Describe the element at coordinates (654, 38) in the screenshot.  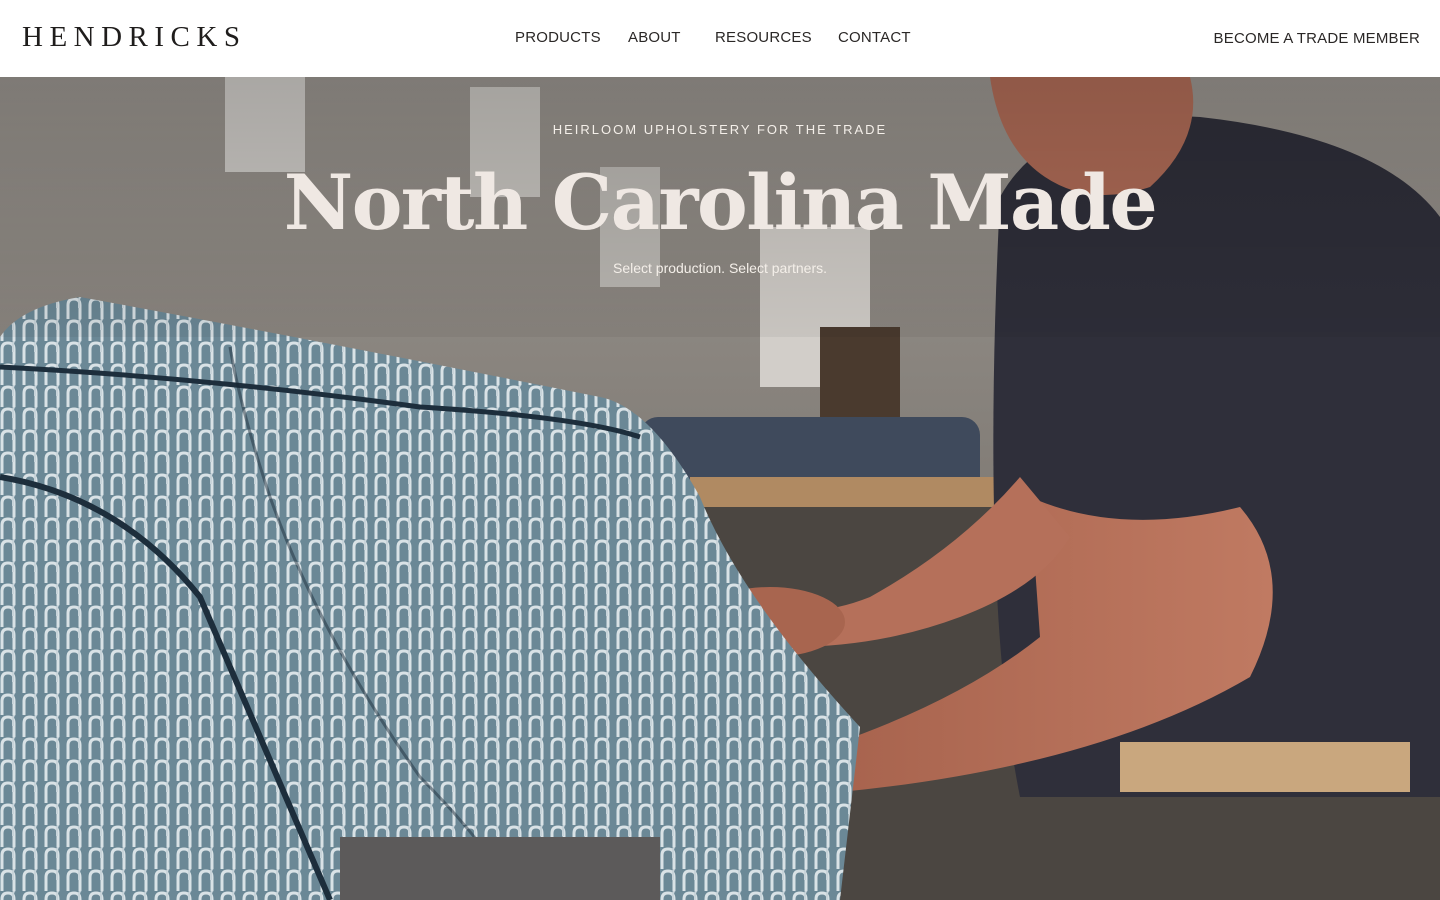
I see `nav-item-about: ABOUT` at that location.